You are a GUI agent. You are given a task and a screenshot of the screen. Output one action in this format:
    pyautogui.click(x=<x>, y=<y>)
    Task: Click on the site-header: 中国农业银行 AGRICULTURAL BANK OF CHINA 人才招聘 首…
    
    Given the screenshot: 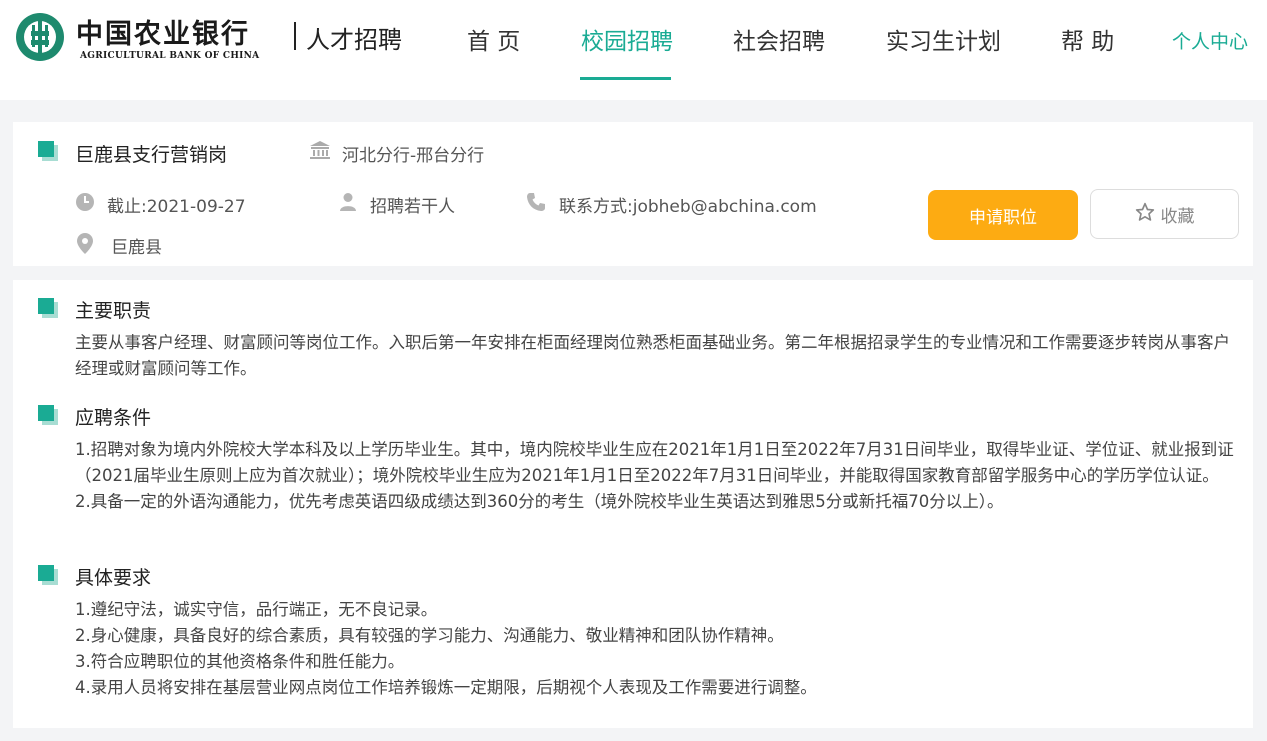 What is the action you would take?
    pyautogui.click(x=633, y=50)
    